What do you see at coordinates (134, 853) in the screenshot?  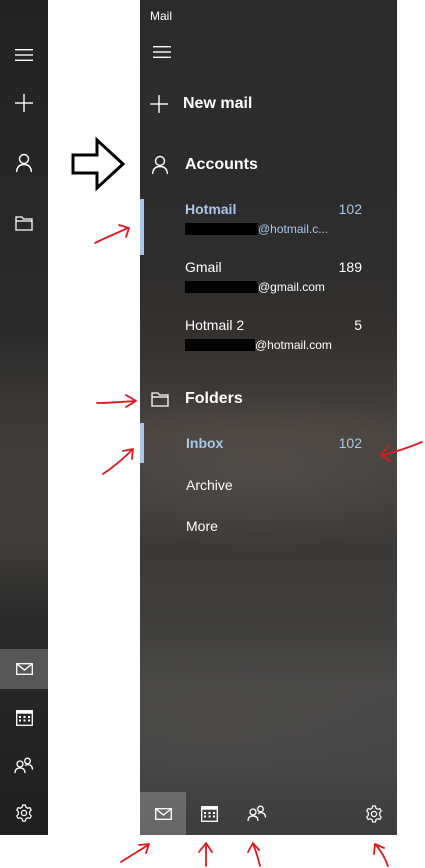 I see `red-arrow-mail-tab` at bounding box center [134, 853].